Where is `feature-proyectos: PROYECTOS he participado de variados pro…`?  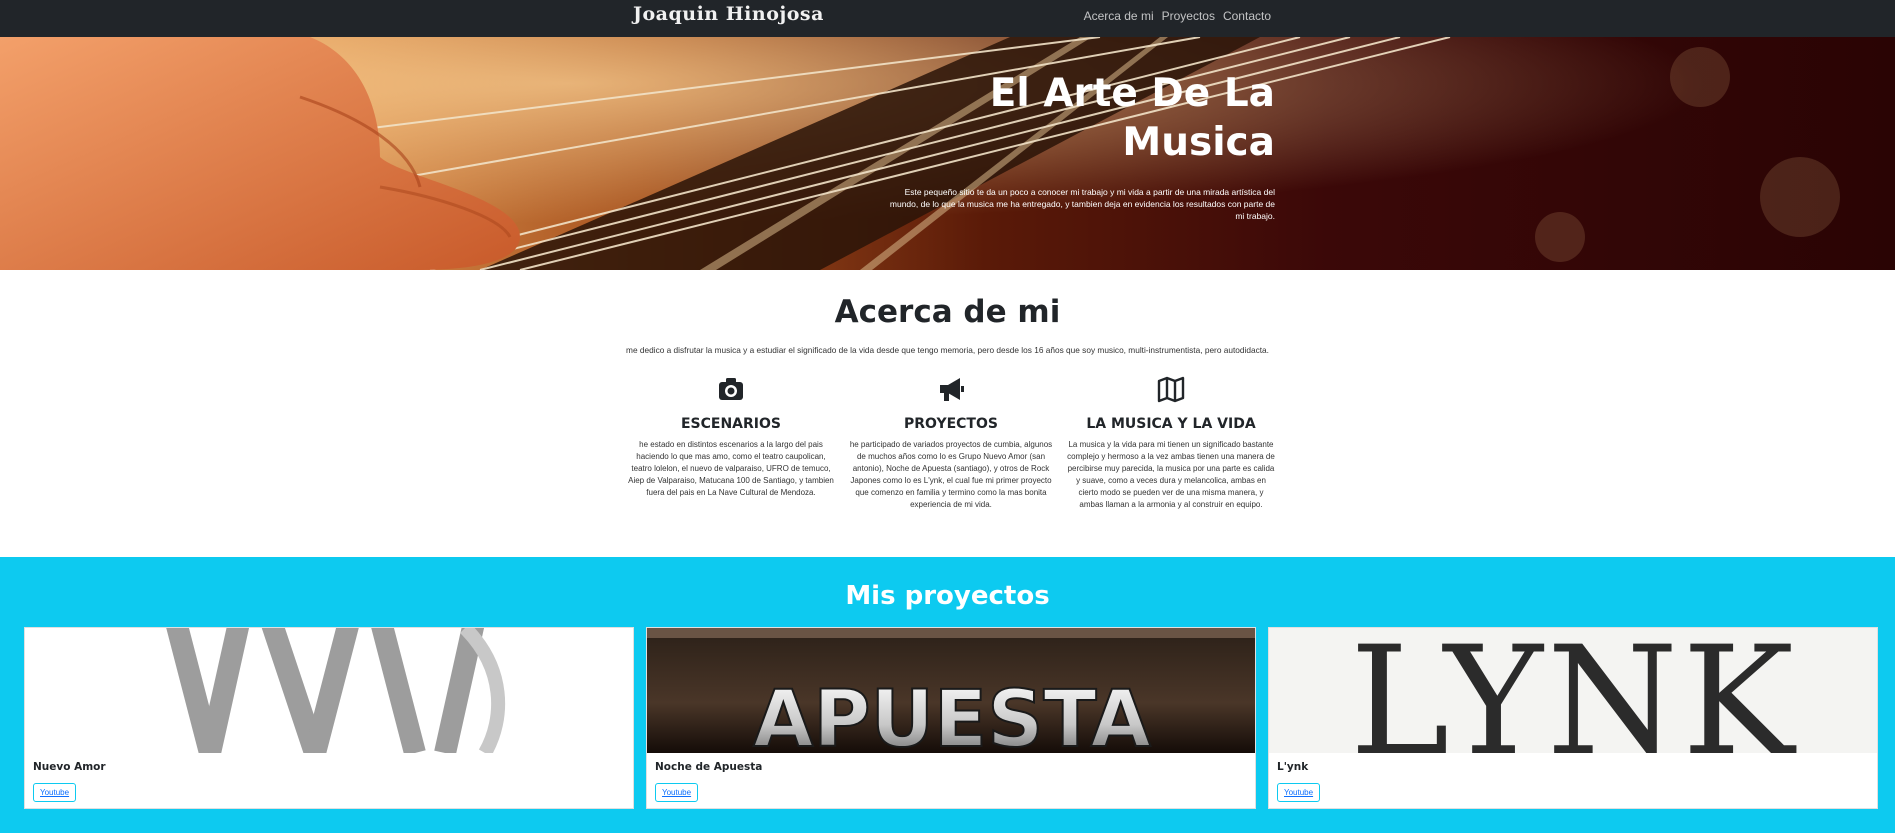 feature-proyectos: PROYECTOS he participado de variados pro… is located at coordinates (951, 442).